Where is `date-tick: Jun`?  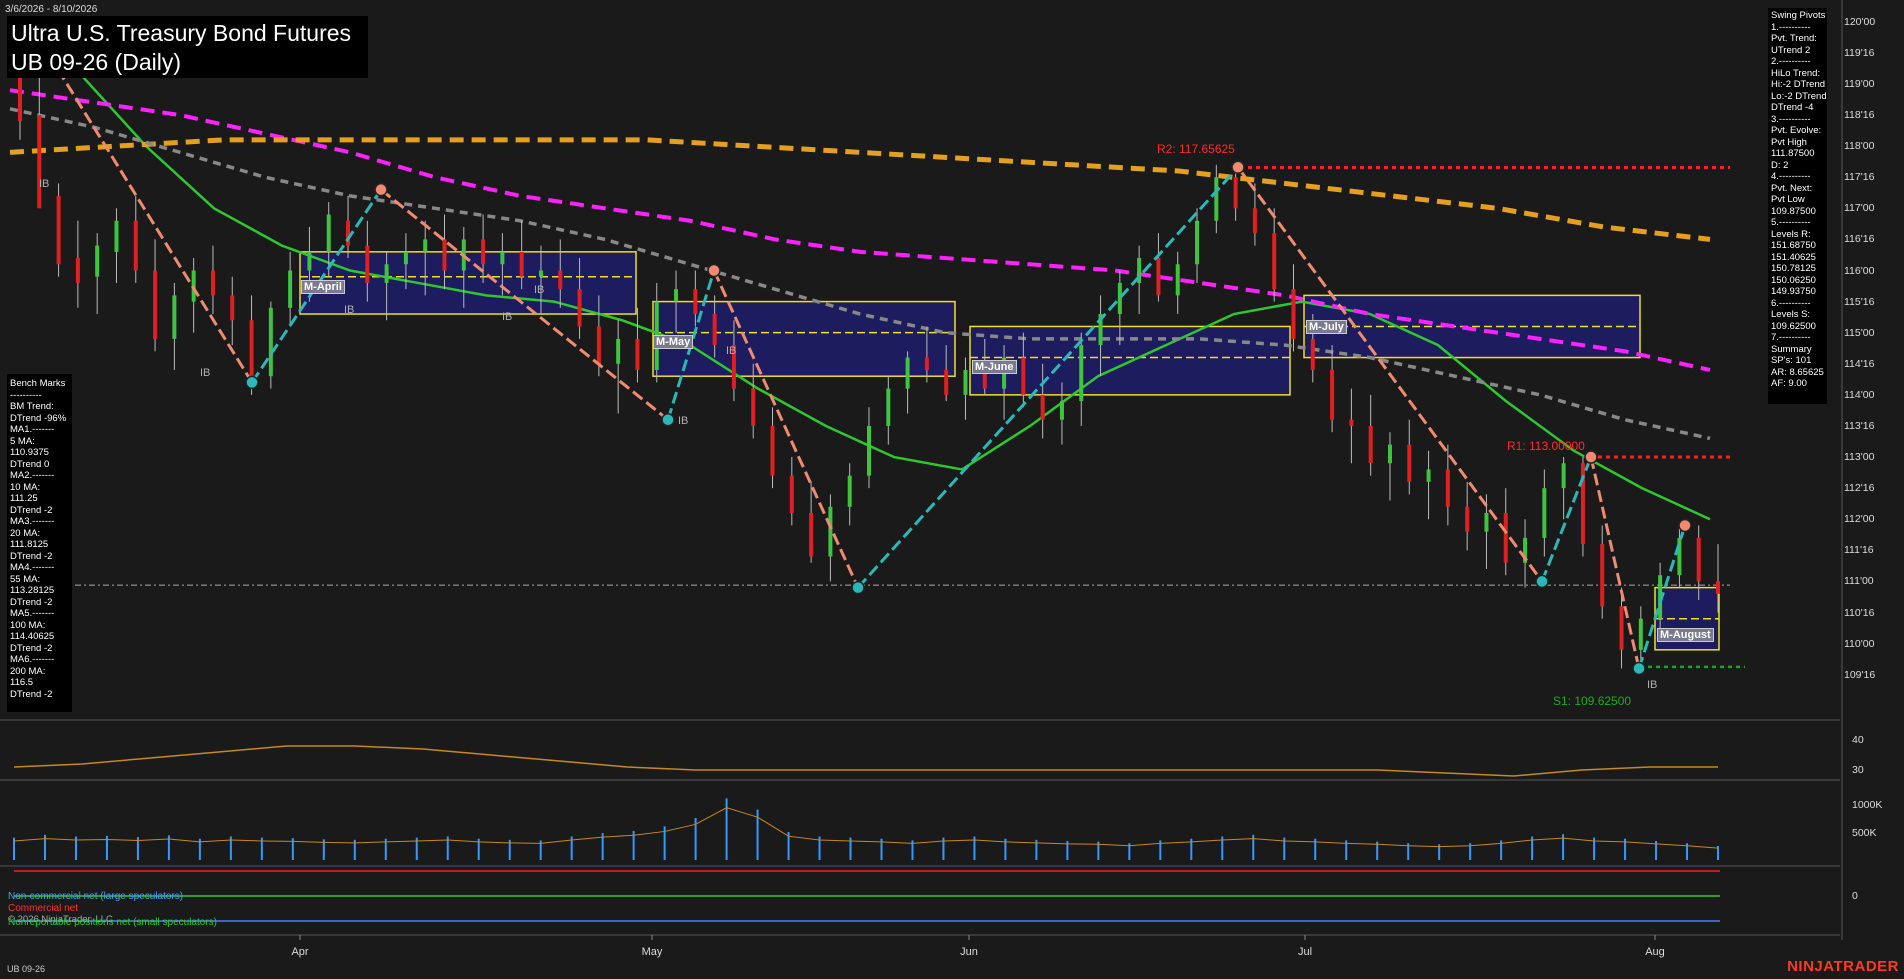 date-tick: Jun is located at coordinates (969, 952).